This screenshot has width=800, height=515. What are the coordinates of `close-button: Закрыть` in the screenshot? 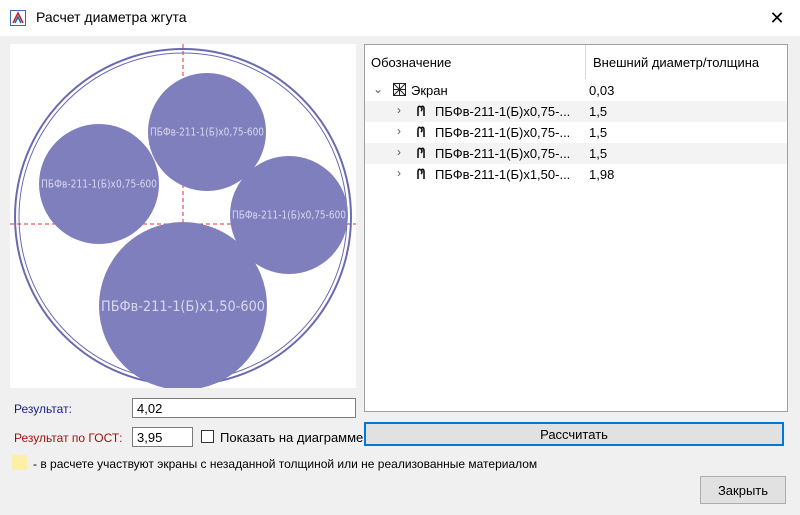 It's located at (743, 490).